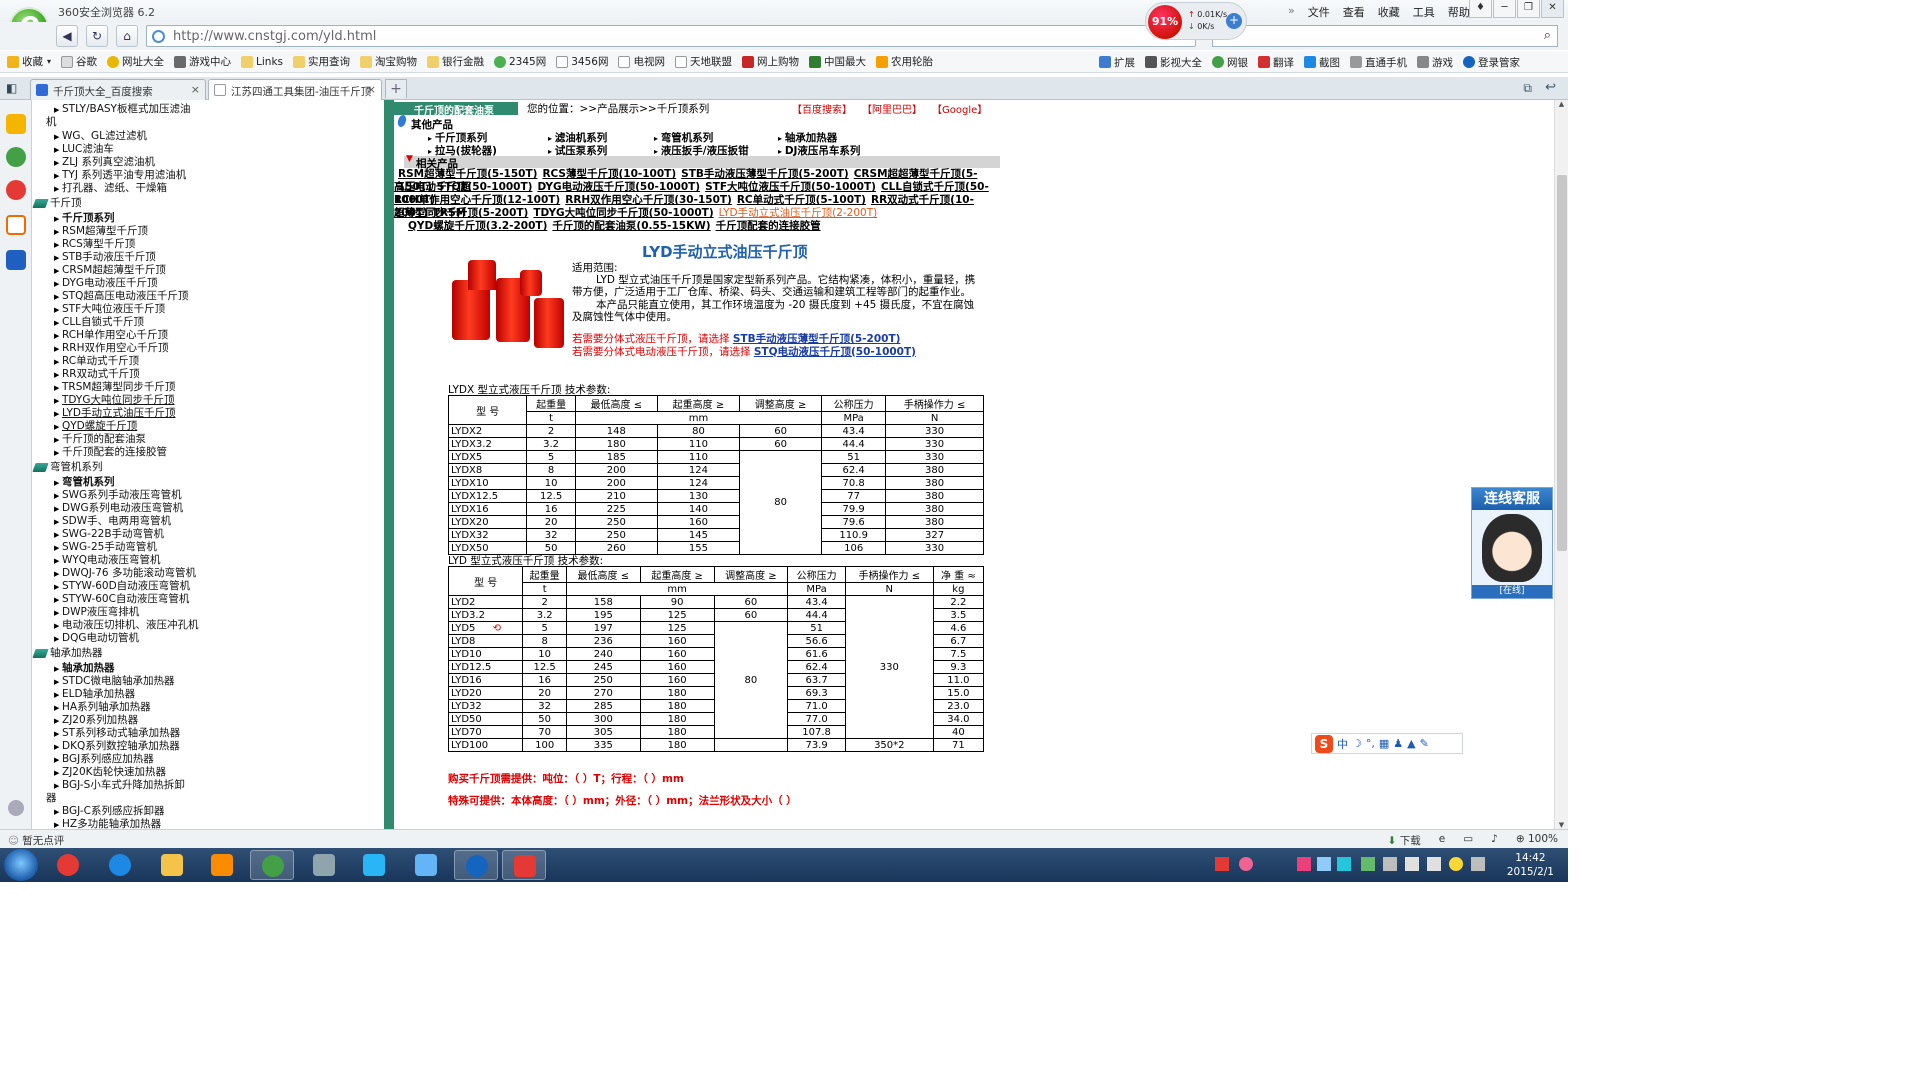  What do you see at coordinates (1412, 864) in the screenshot?
I see `flag-icon` at bounding box center [1412, 864].